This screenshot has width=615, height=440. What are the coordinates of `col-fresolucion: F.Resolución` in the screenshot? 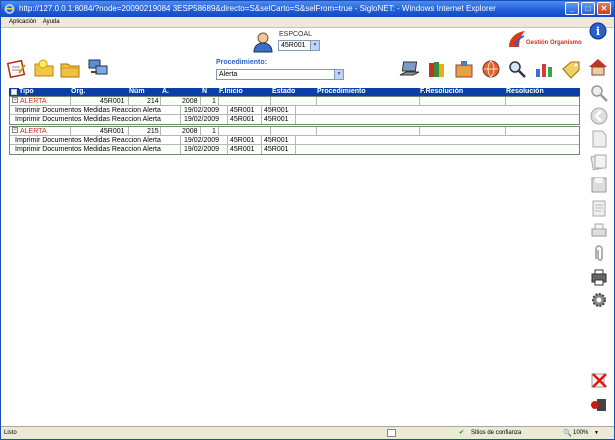 It's located at (441, 92).